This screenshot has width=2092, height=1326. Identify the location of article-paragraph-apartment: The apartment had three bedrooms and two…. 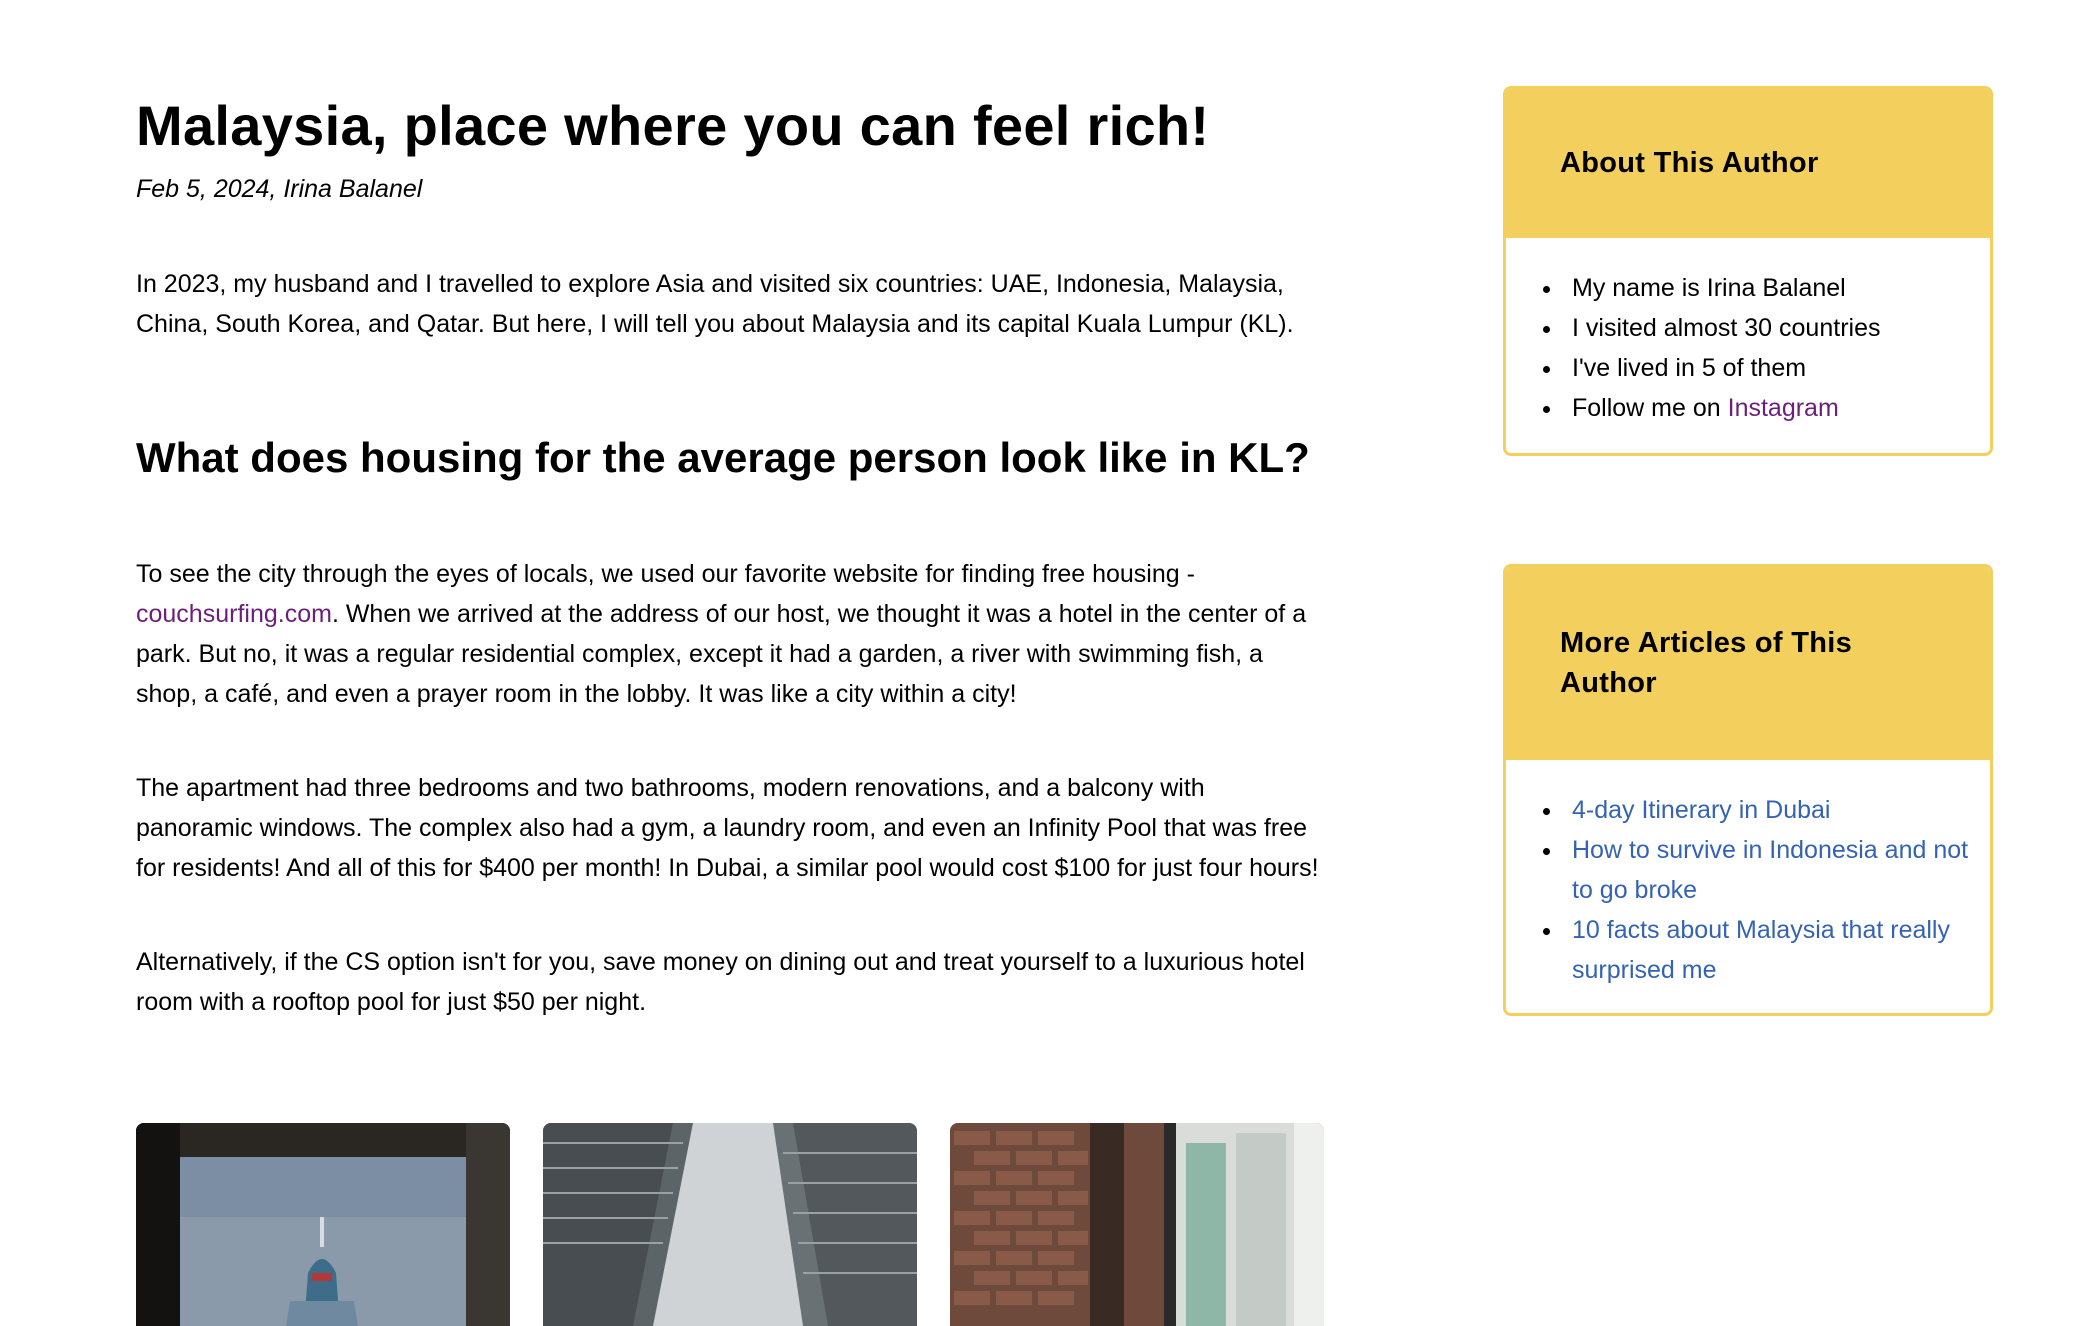
(727, 828).